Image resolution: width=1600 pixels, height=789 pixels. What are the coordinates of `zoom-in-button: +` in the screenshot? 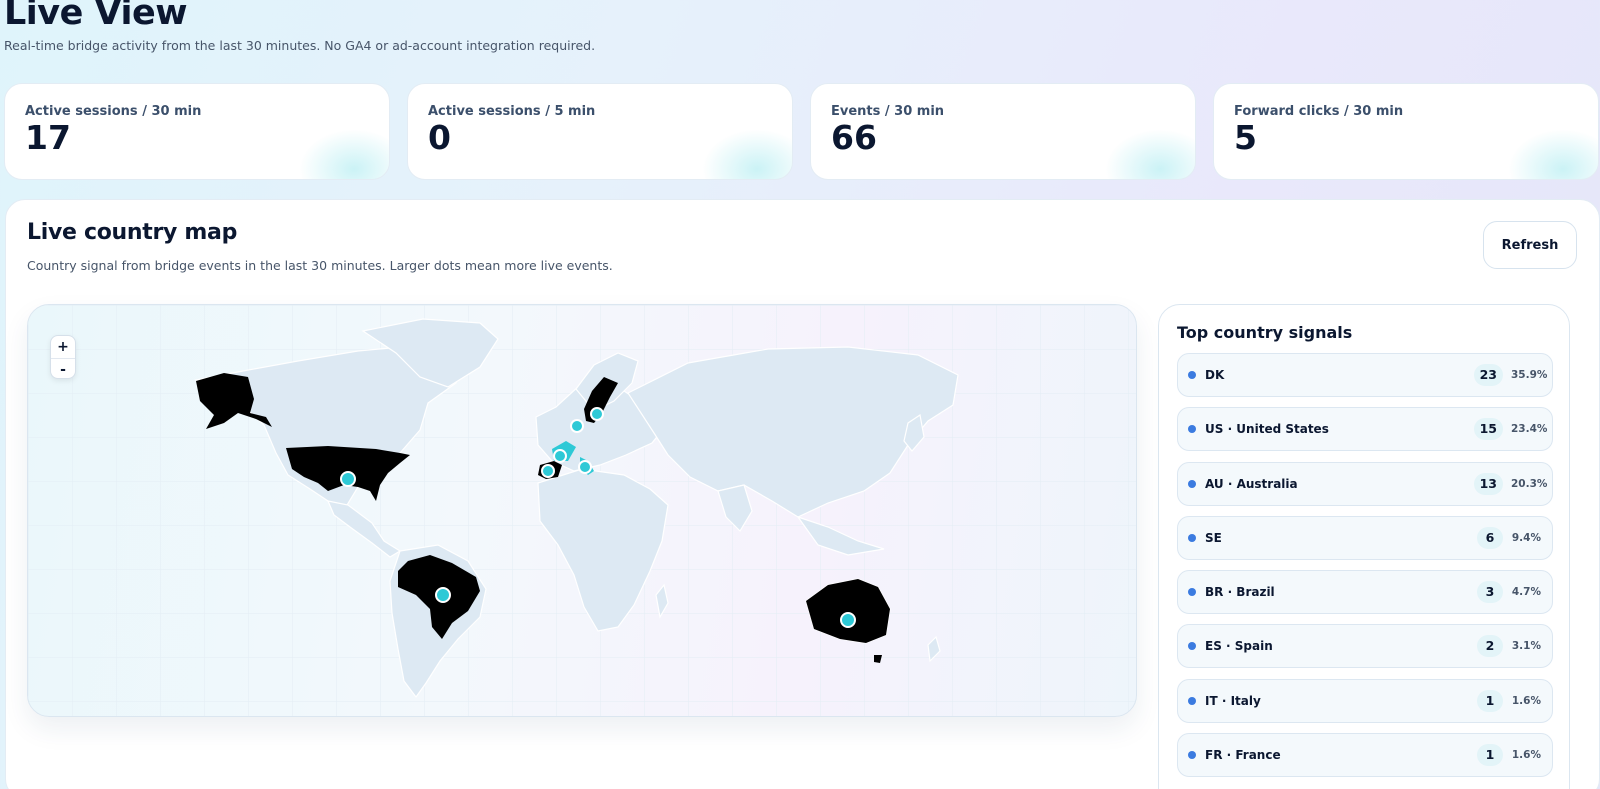 It's located at (63, 347).